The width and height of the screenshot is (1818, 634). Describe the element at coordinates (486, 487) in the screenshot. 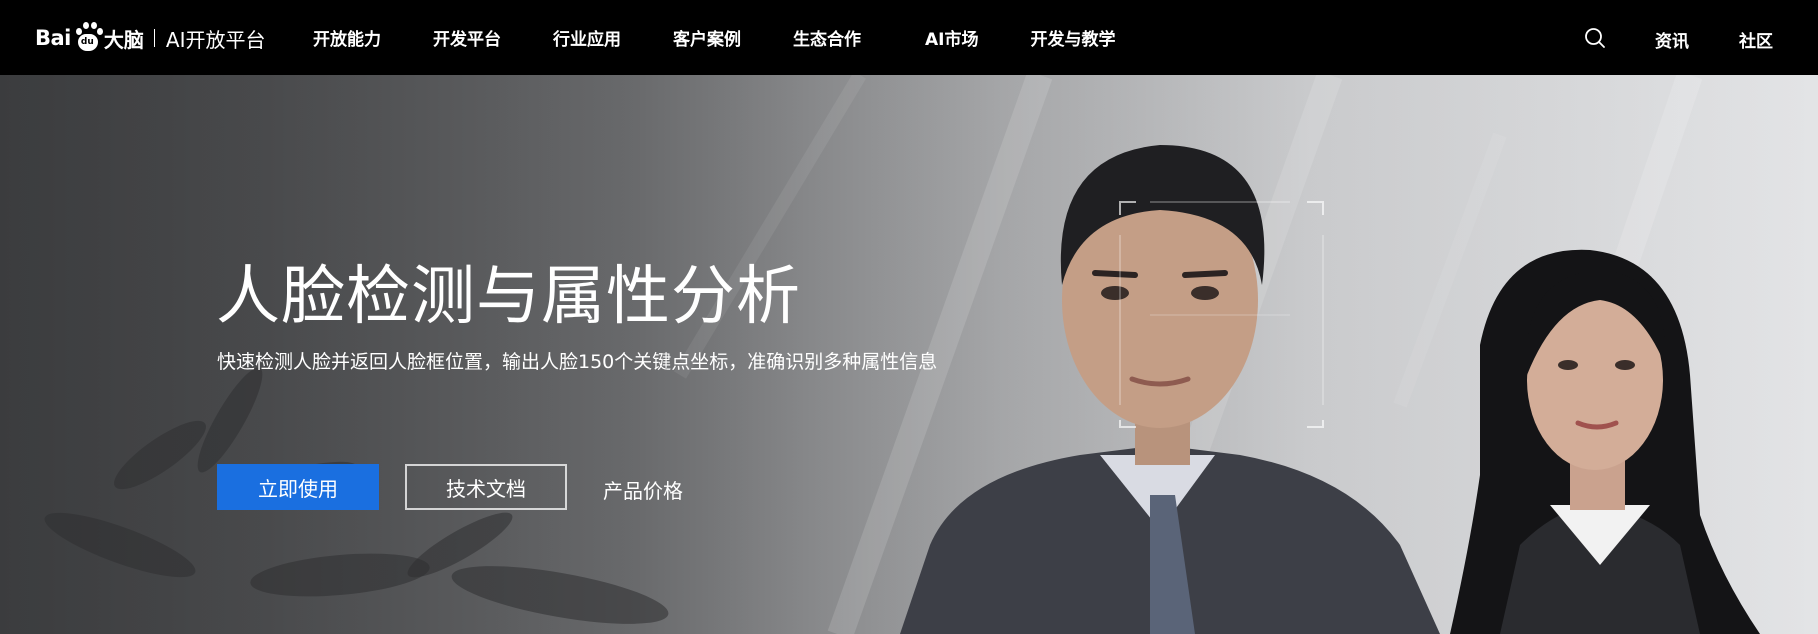

I see `tech-docs-button: 技术文档` at that location.